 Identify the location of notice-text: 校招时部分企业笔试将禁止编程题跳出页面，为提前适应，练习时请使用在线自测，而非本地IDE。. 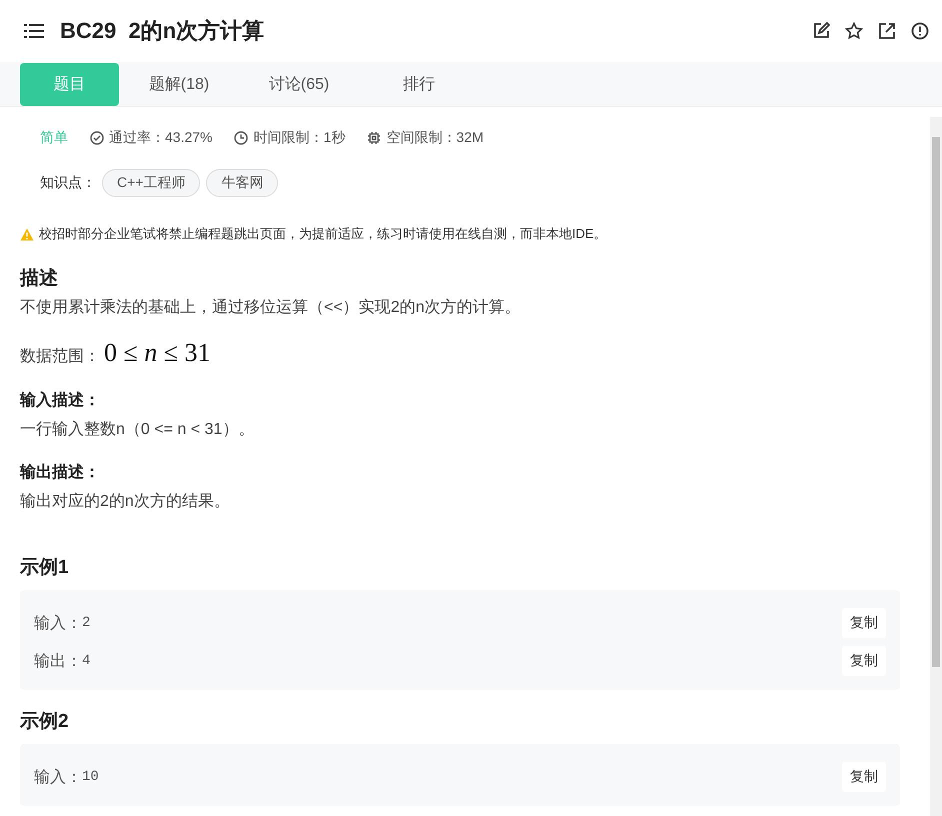
(323, 234).